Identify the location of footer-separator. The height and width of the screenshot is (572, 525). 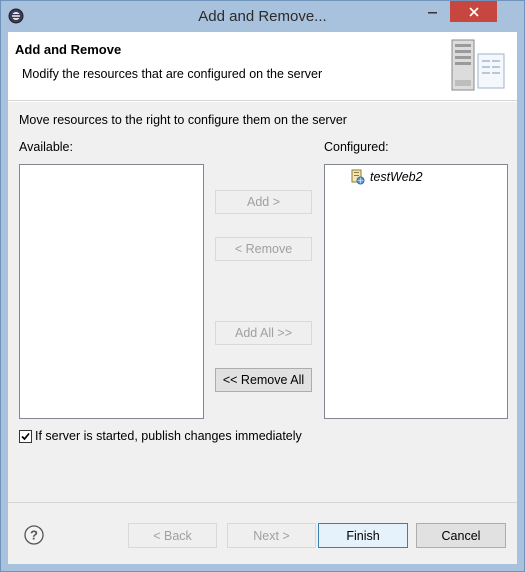
(262, 502).